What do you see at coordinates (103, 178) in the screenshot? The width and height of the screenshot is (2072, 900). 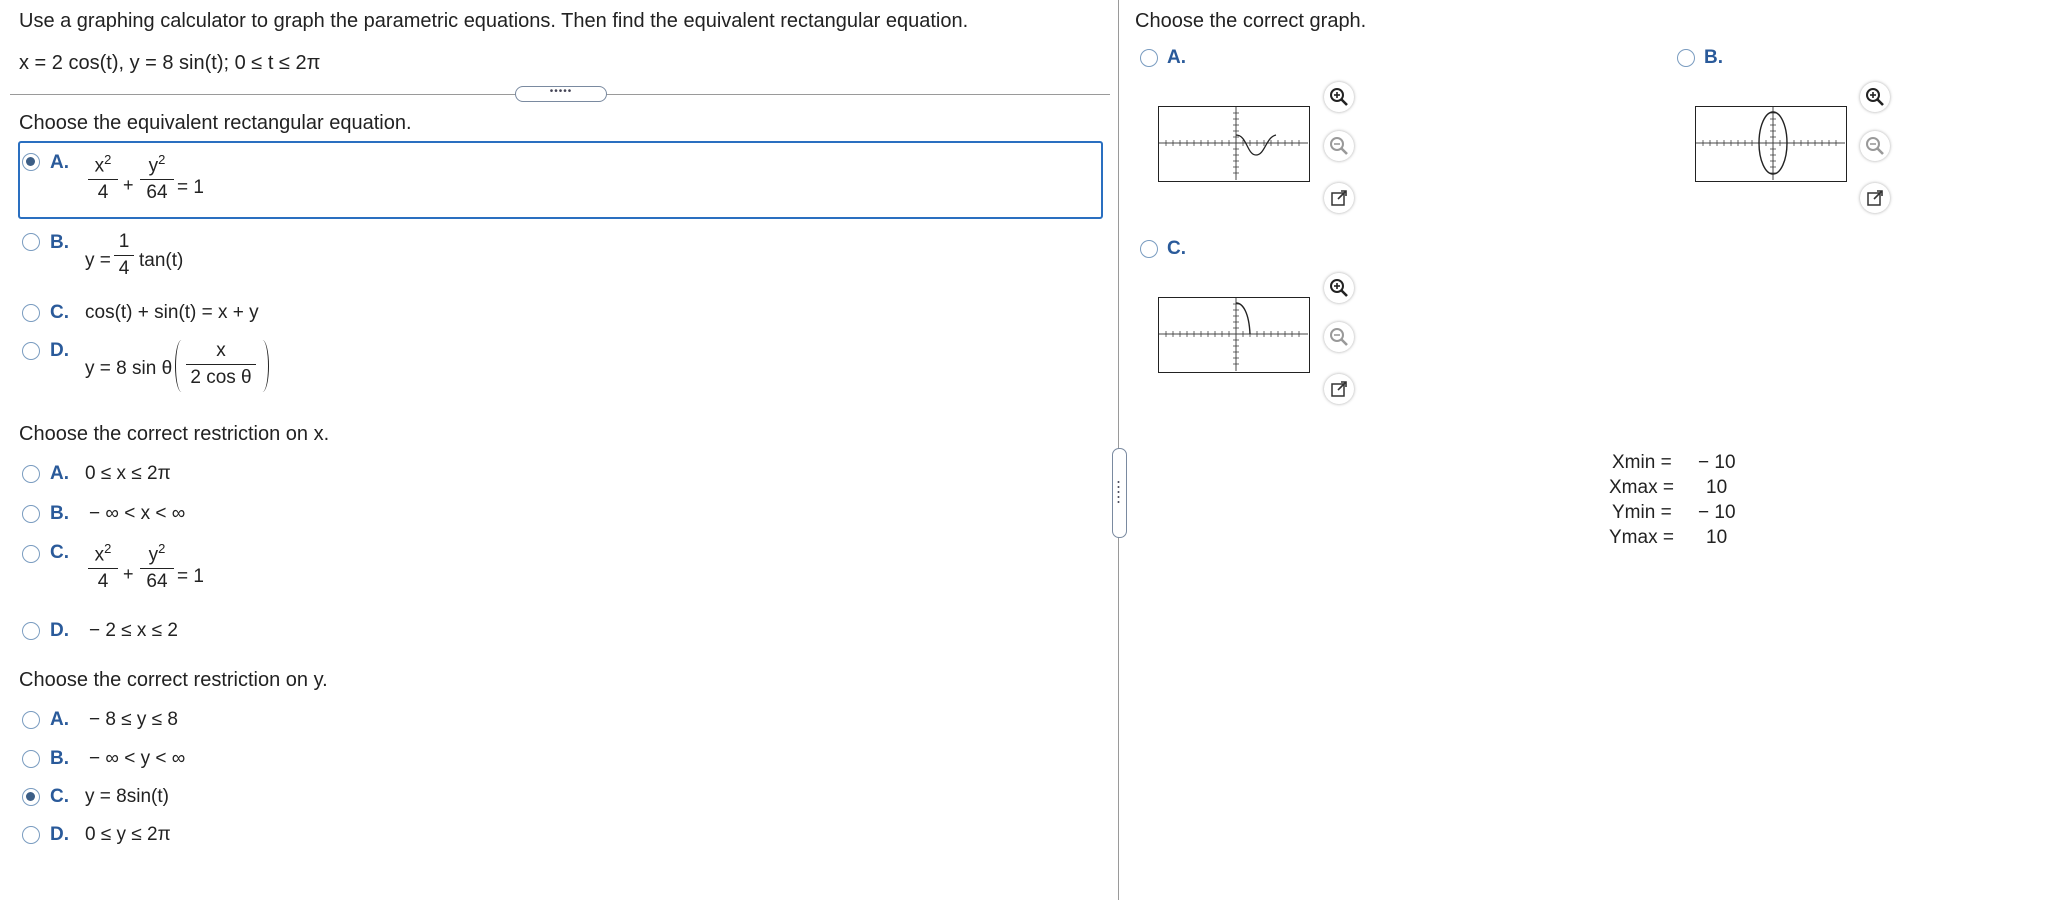 I see `part1-option-a-frac-x: x2 4` at bounding box center [103, 178].